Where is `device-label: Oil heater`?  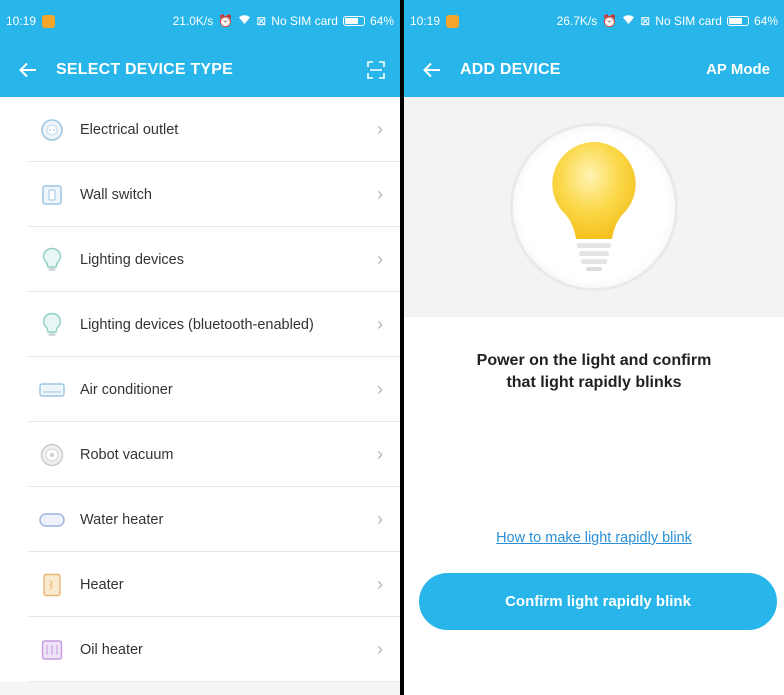 device-label: Oil heater is located at coordinates (111, 649).